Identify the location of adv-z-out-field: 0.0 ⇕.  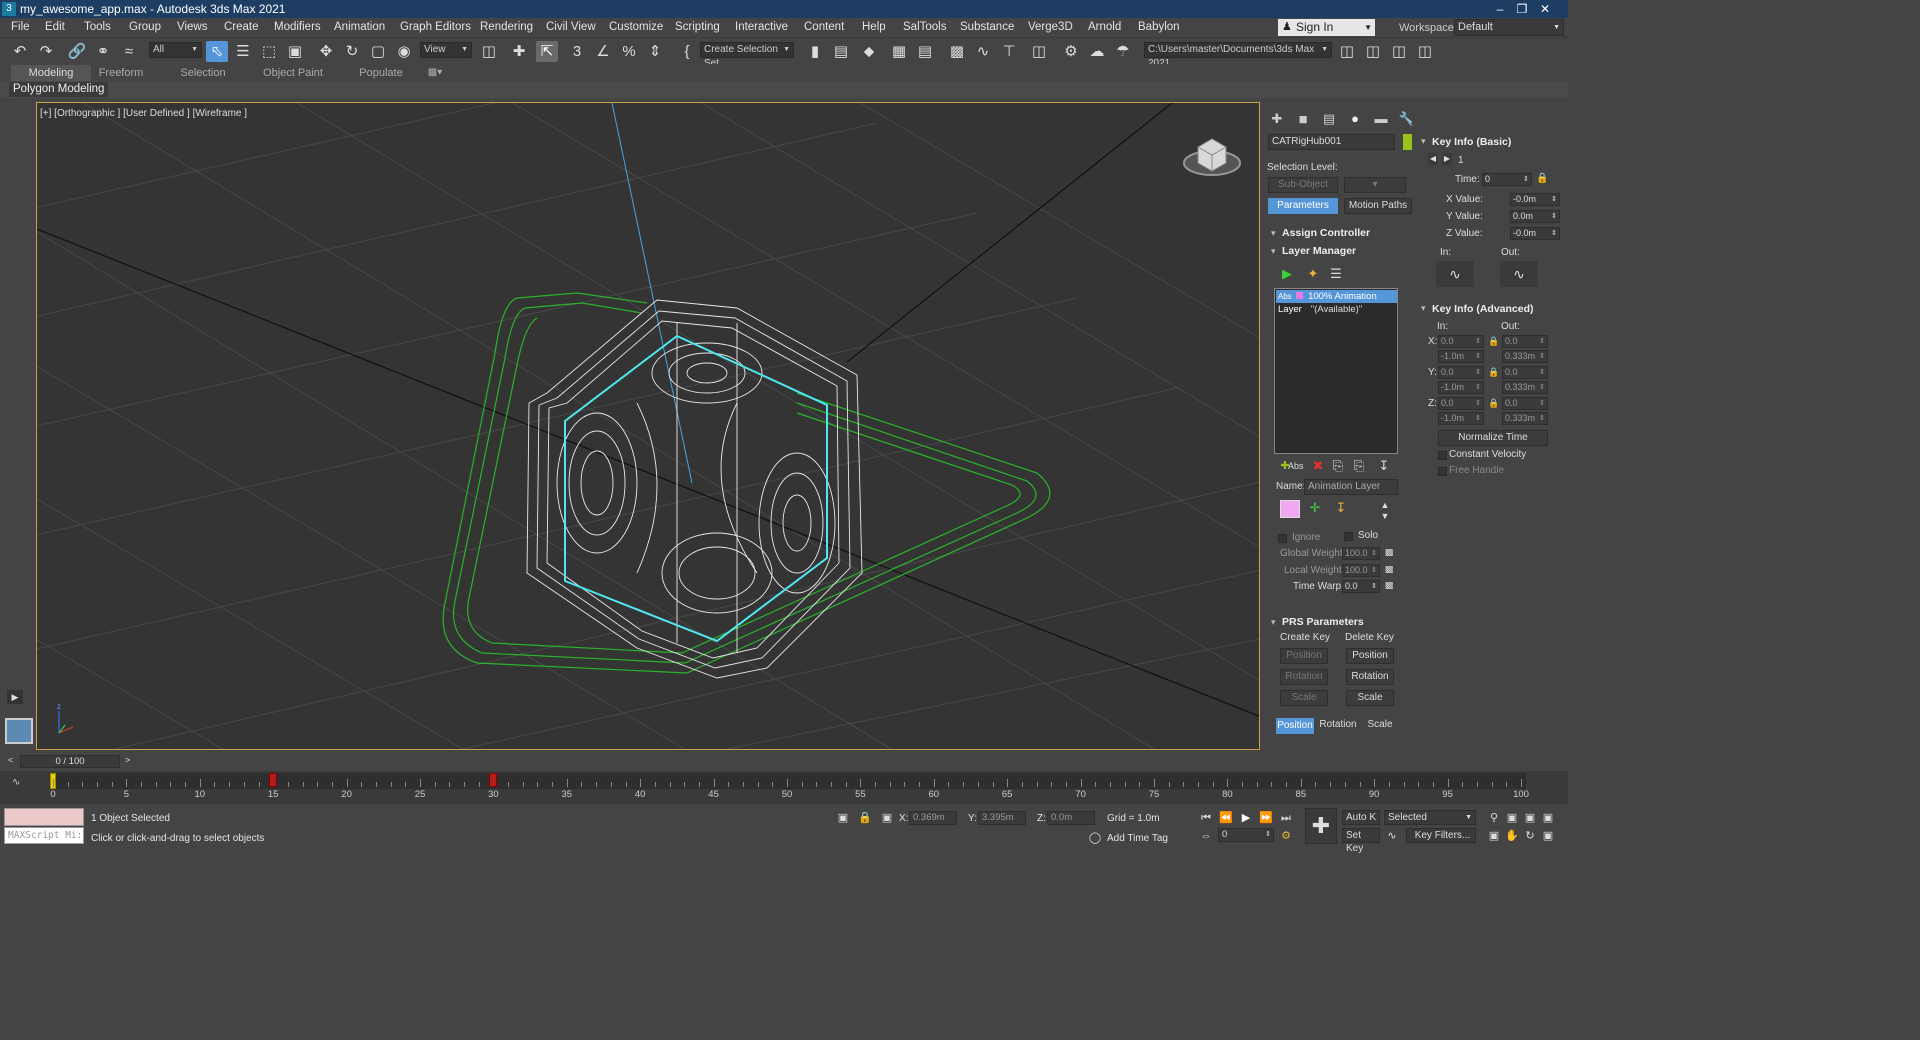
(1525, 403).